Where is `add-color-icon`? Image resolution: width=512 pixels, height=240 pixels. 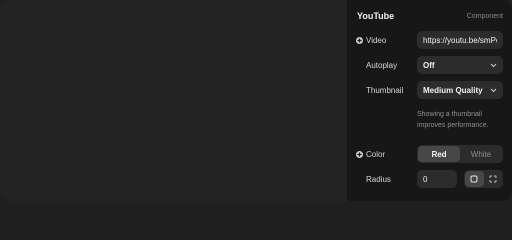
add-color-icon is located at coordinates (359, 154).